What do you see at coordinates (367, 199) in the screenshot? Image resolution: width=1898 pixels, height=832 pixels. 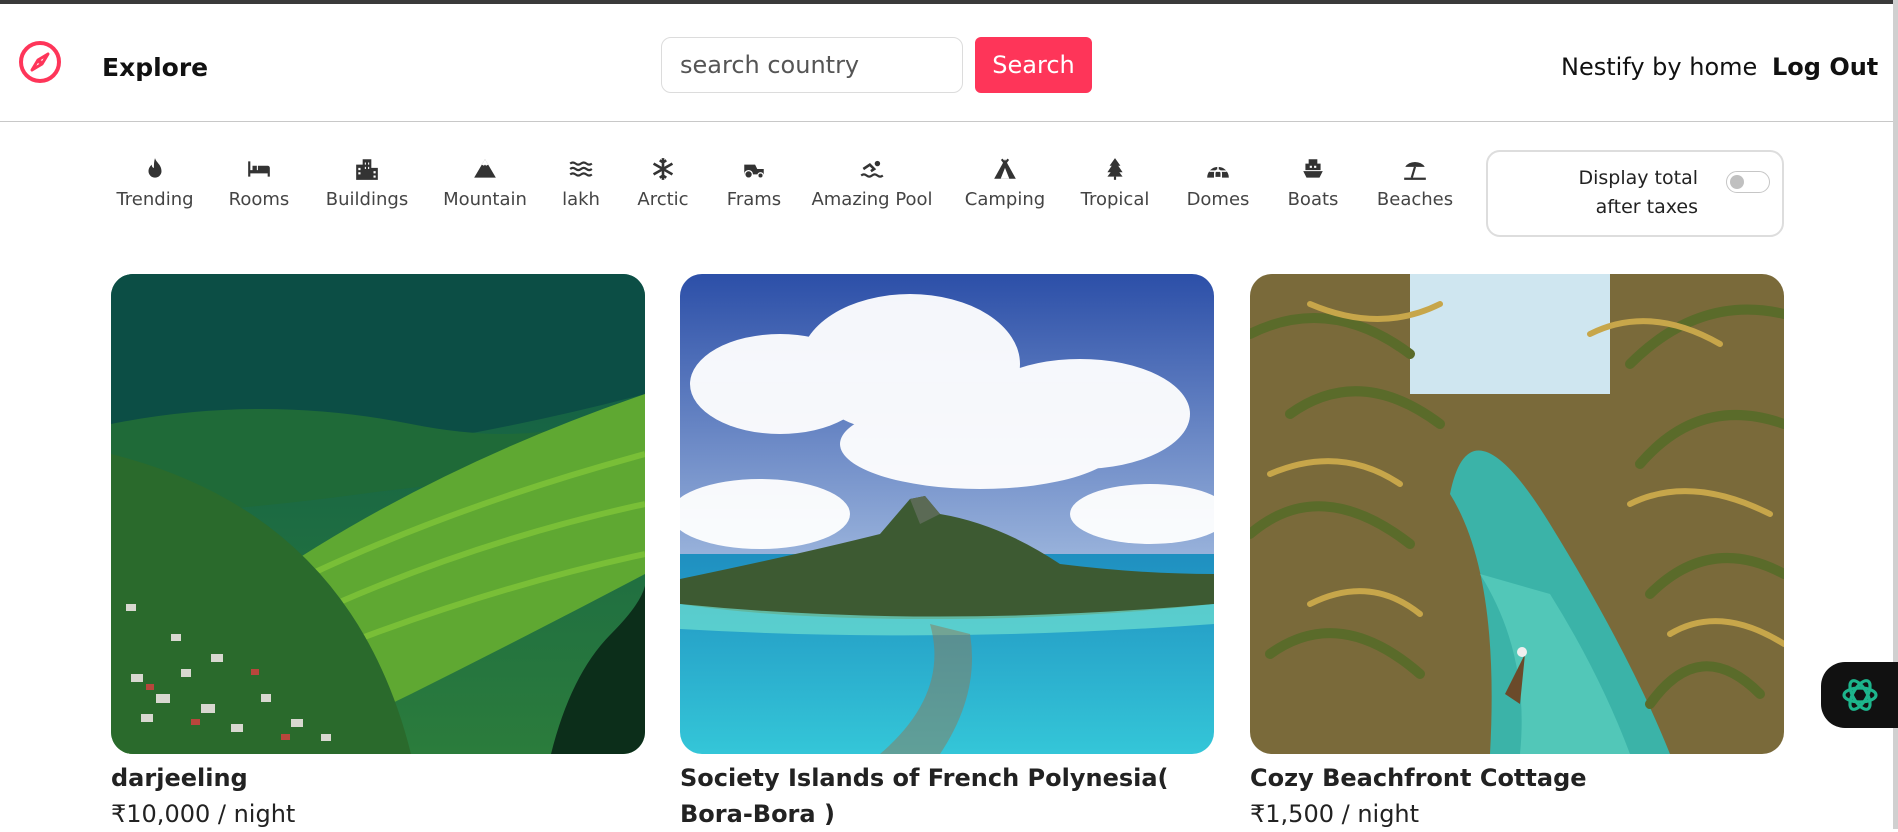 I see `filter-label: Buildings` at bounding box center [367, 199].